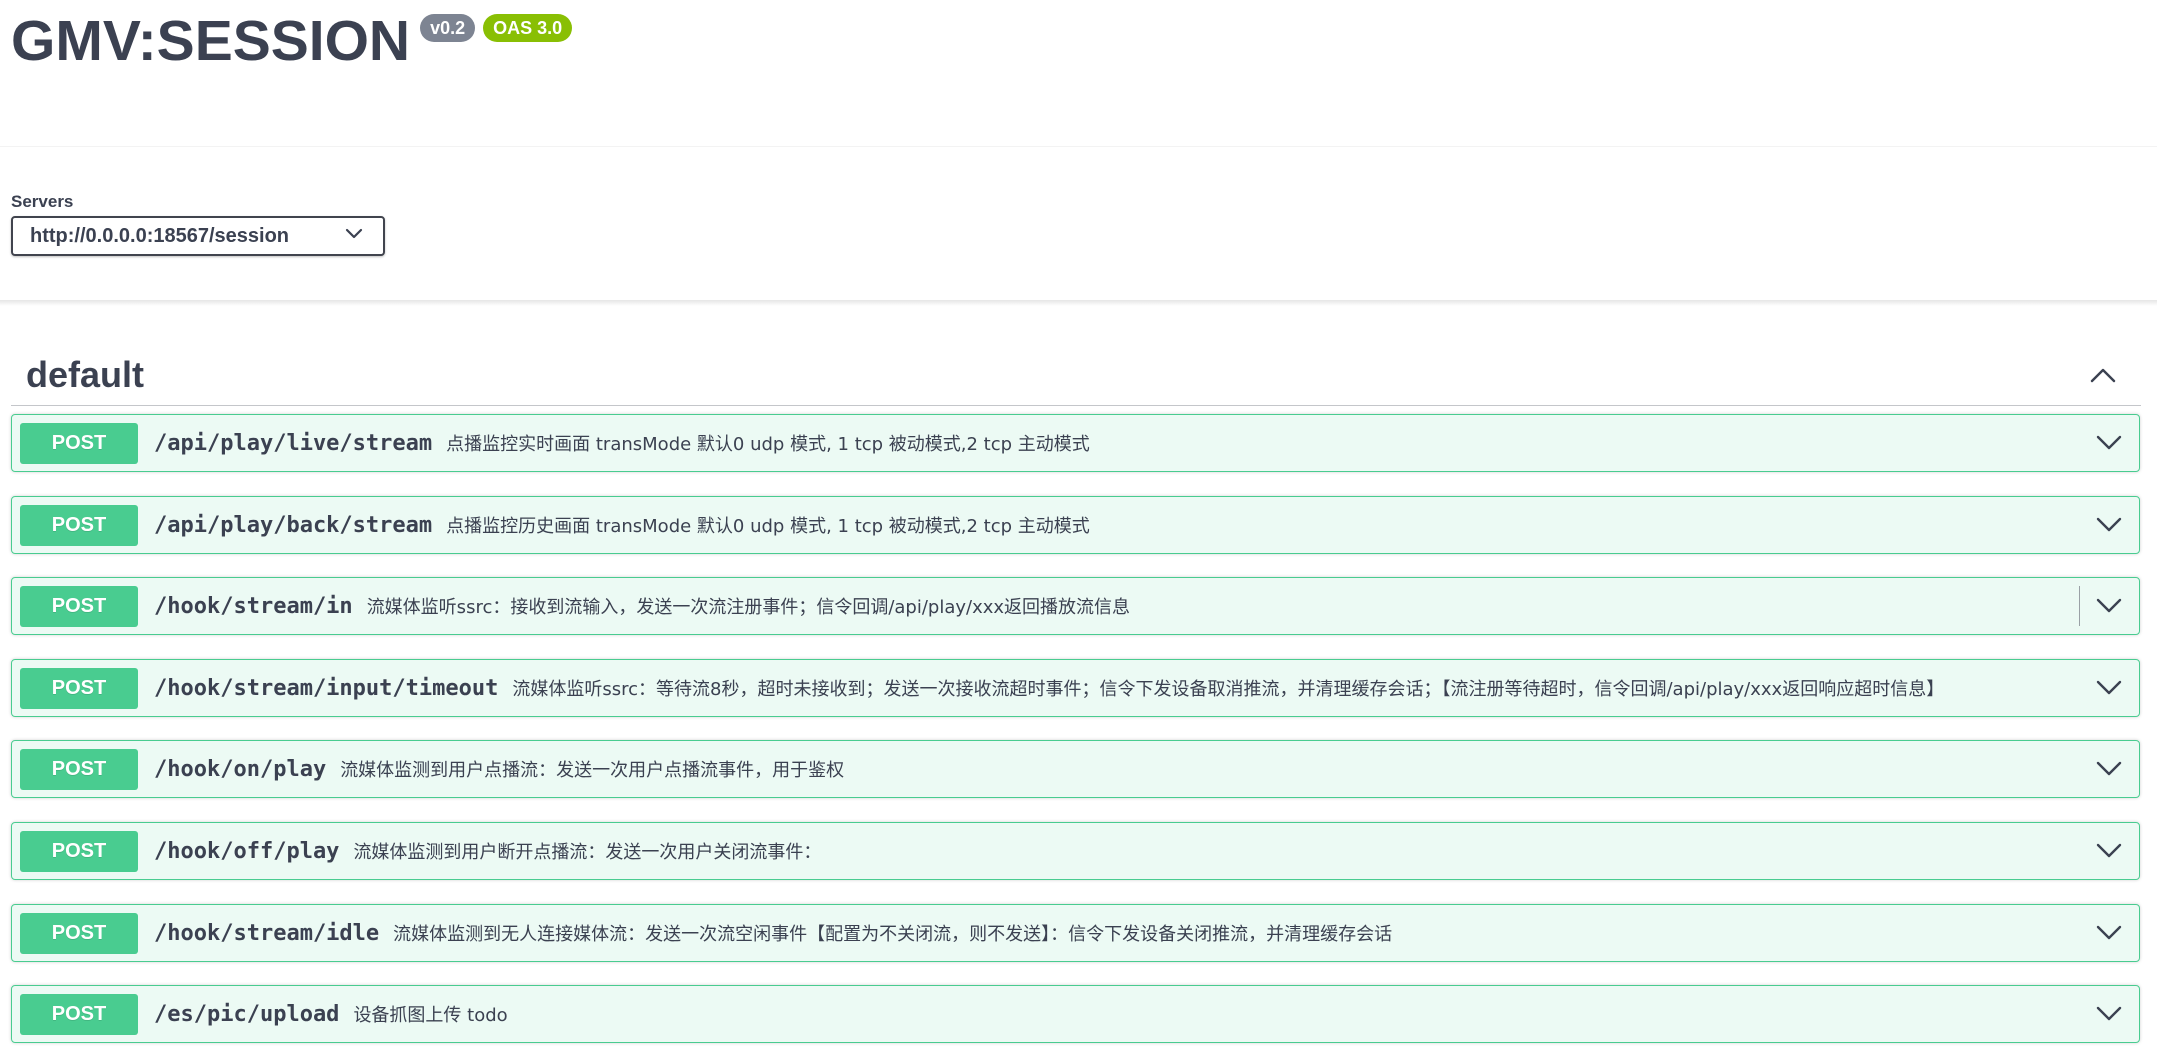  What do you see at coordinates (293, 525) in the screenshot?
I see `operation-path: /api/play/back/stream` at bounding box center [293, 525].